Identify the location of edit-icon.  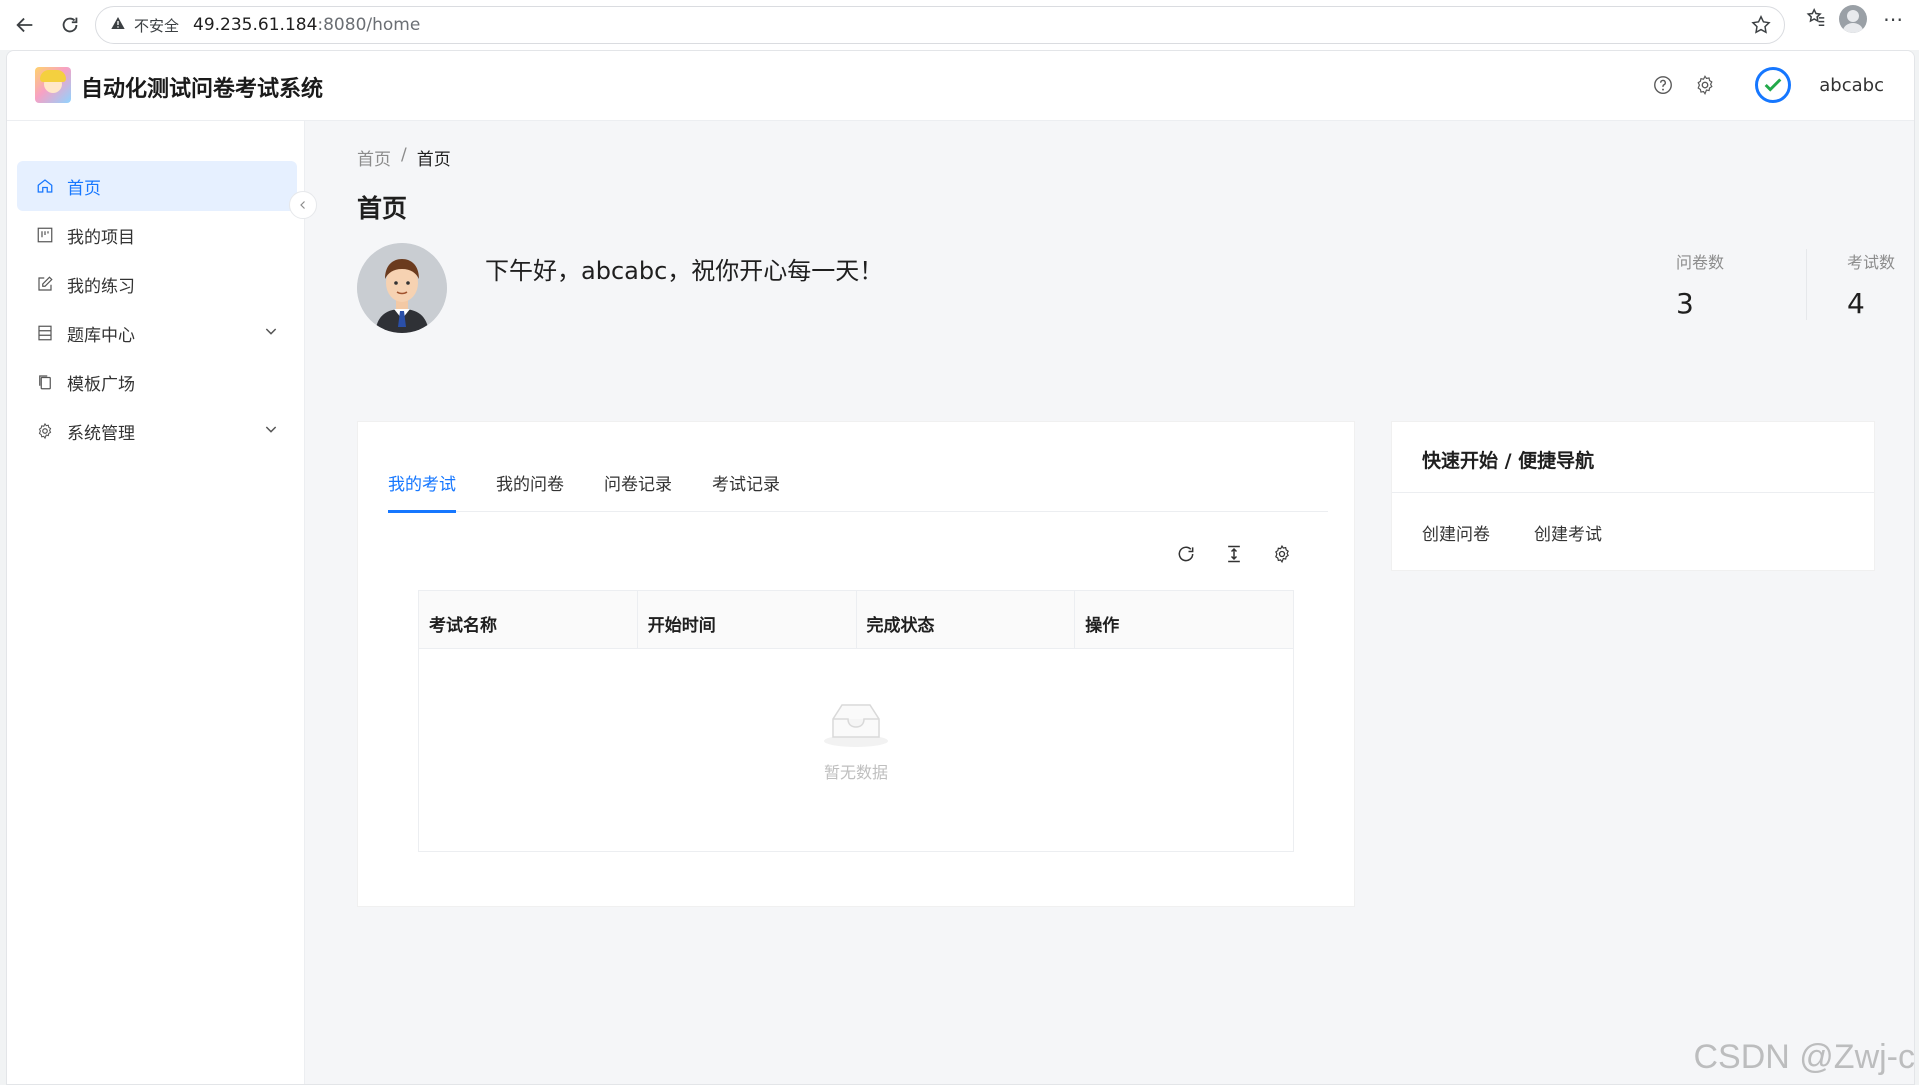
(45, 284).